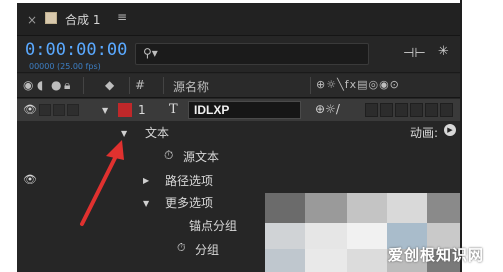 The width and height of the screenshot is (503, 272). What do you see at coordinates (213, 225) in the screenshot?
I see `anchor-grouping-property: 锚点分组` at bounding box center [213, 225].